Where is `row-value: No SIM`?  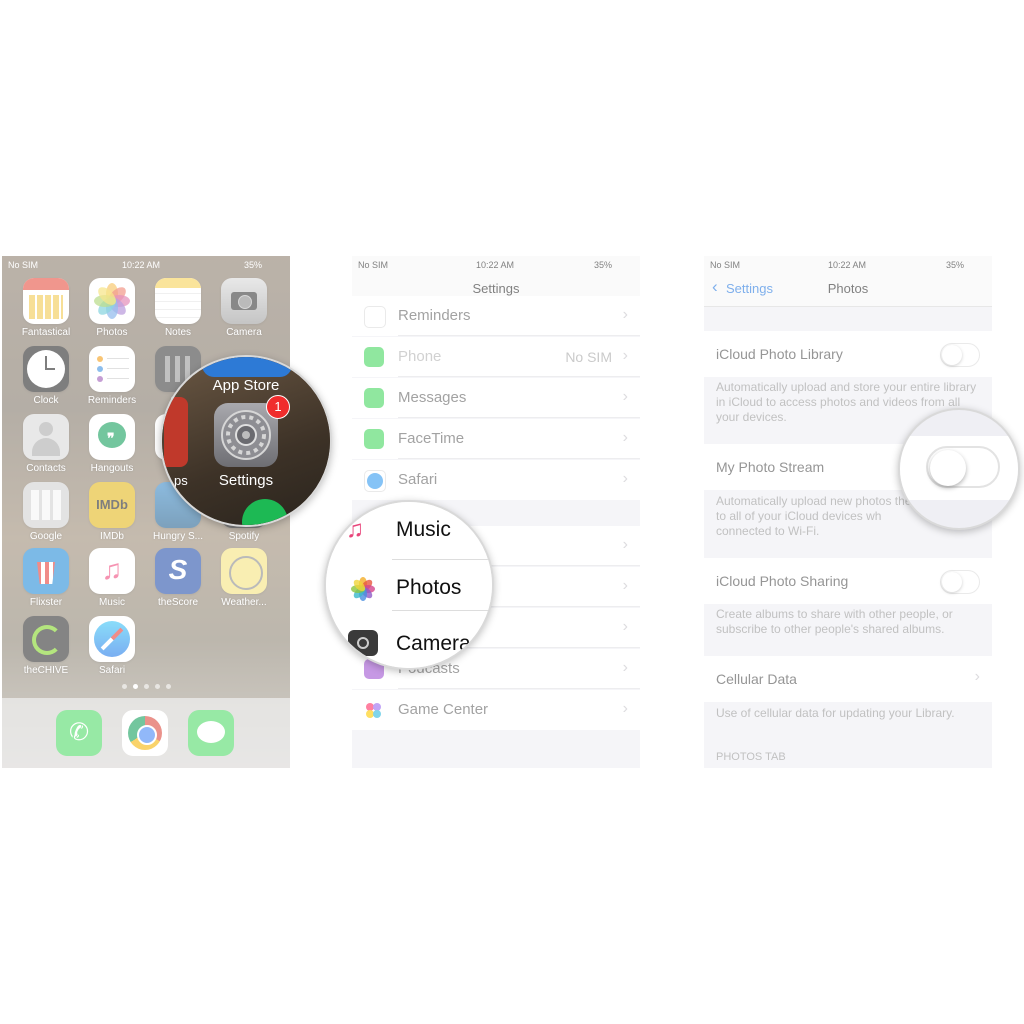 row-value: No SIM is located at coordinates (588, 357).